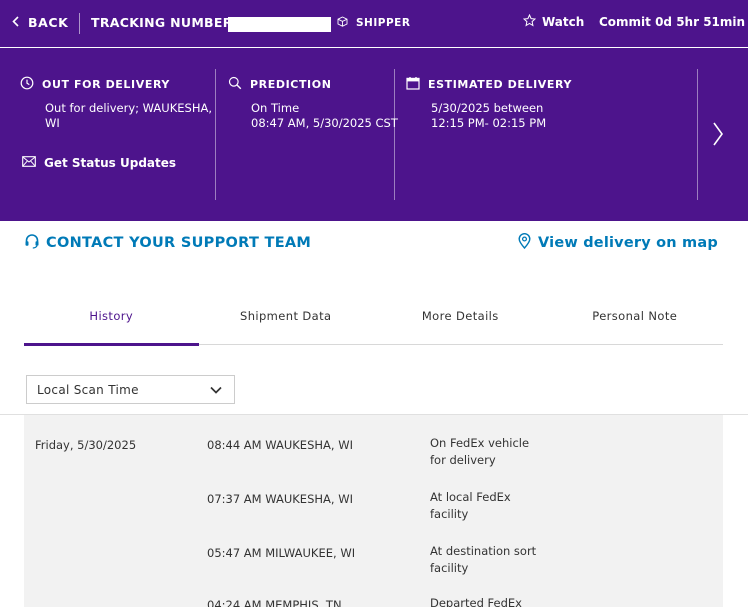 Image resolution: width=748 pixels, height=607 pixels. I want to click on chevron-right-icon, so click(718, 136).